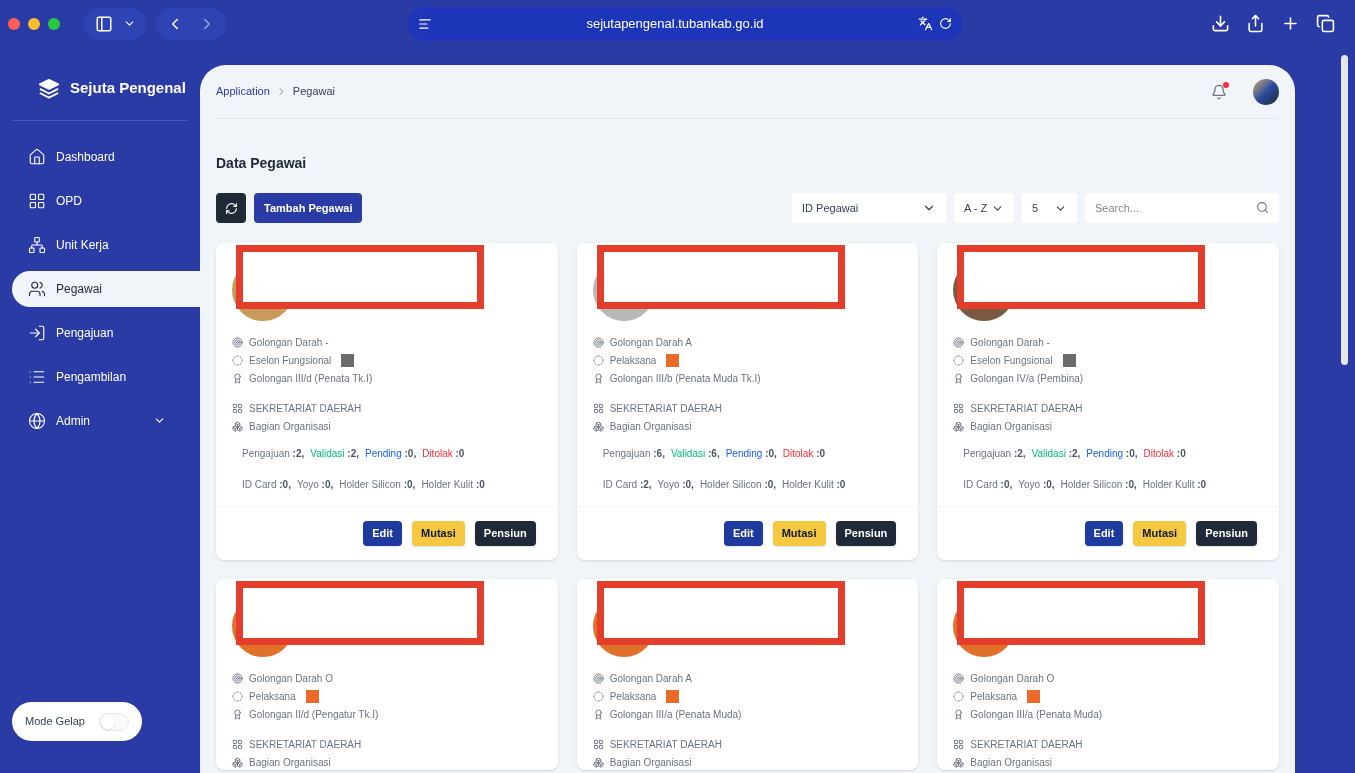  Describe the element at coordinates (14, 23) in the screenshot. I see `close-window-icon` at that location.